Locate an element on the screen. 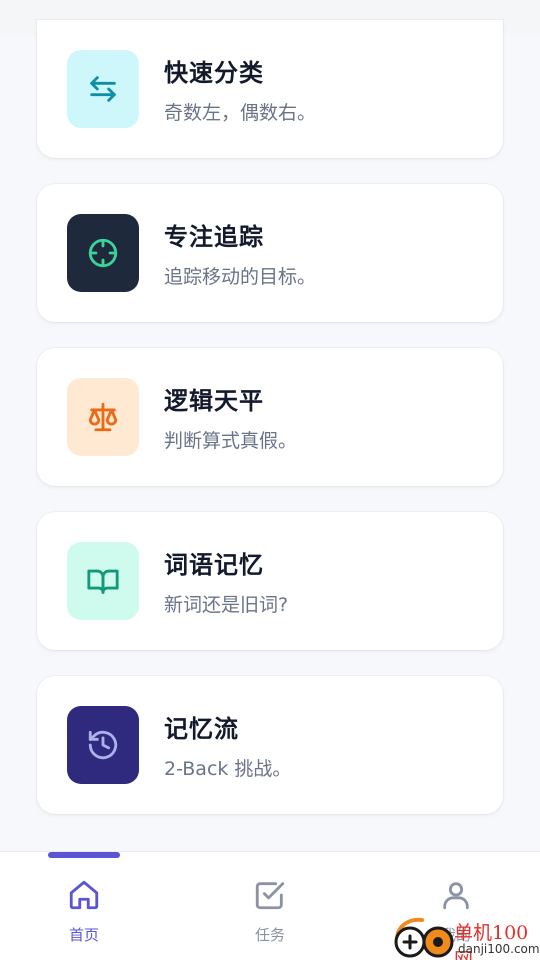 Image resolution: width=540 pixels, height=960 pixels. tab-home-label: 首页 is located at coordinates (83, 935).